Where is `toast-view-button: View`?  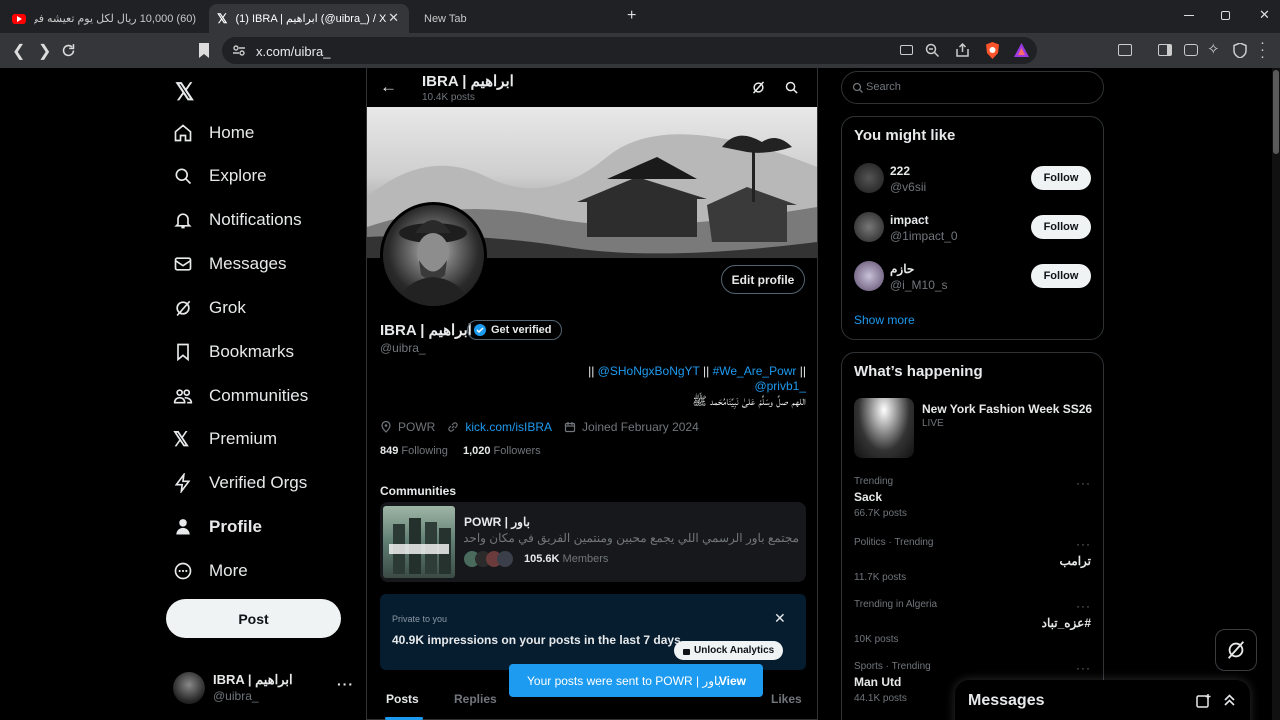
toast-view-button: View is located at coordinates (732, 681).